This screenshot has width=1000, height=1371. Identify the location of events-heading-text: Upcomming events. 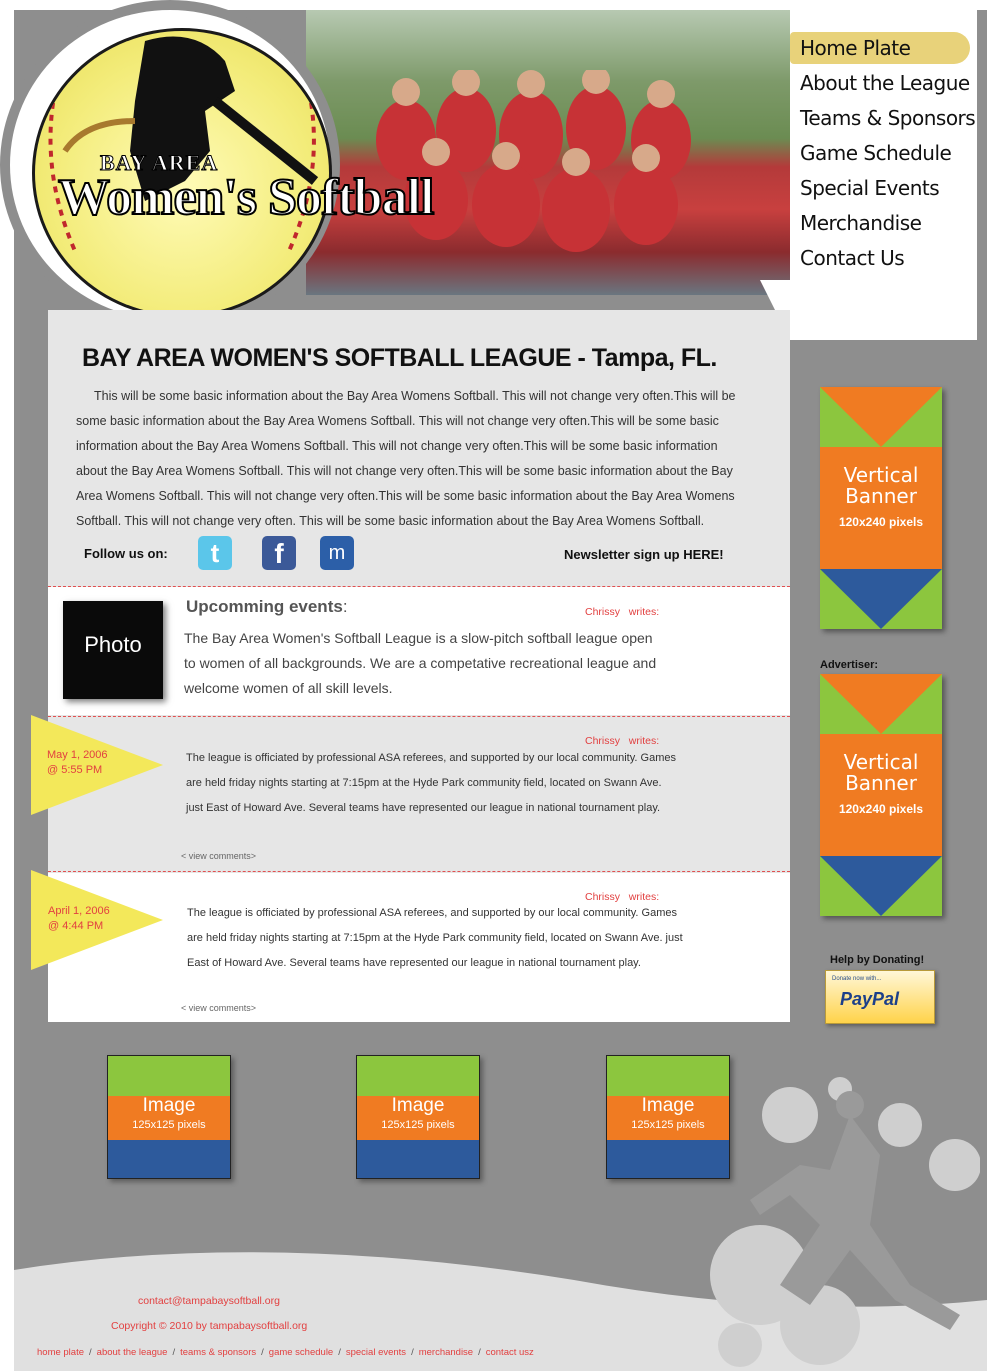
(264, 606).